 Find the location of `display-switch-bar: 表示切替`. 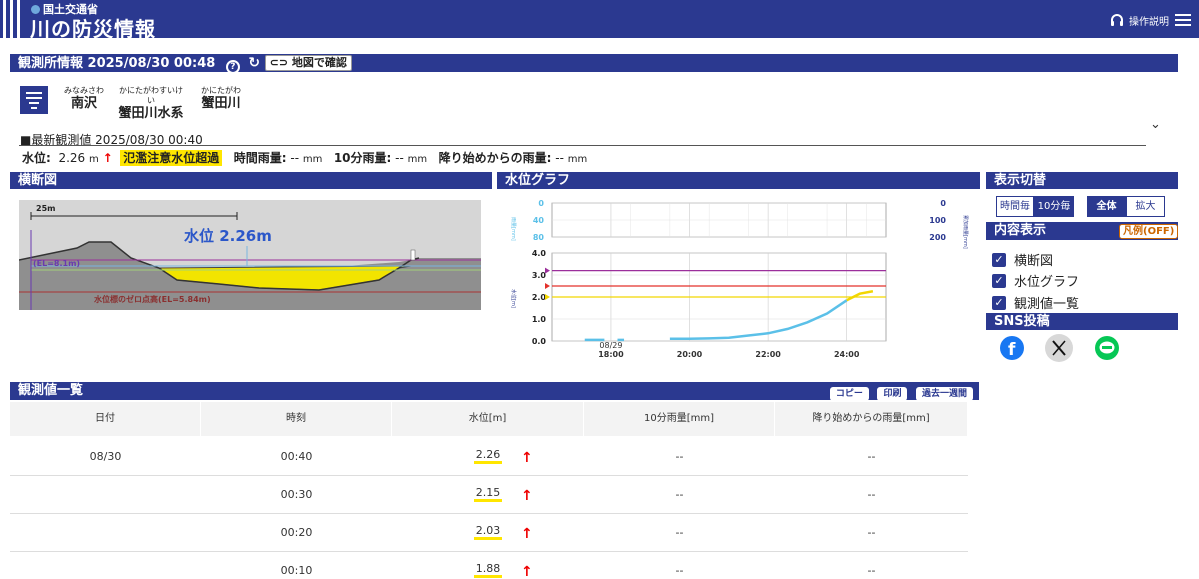

display-switch-bar: 表示切替 is located at coordinates (1082, 180).